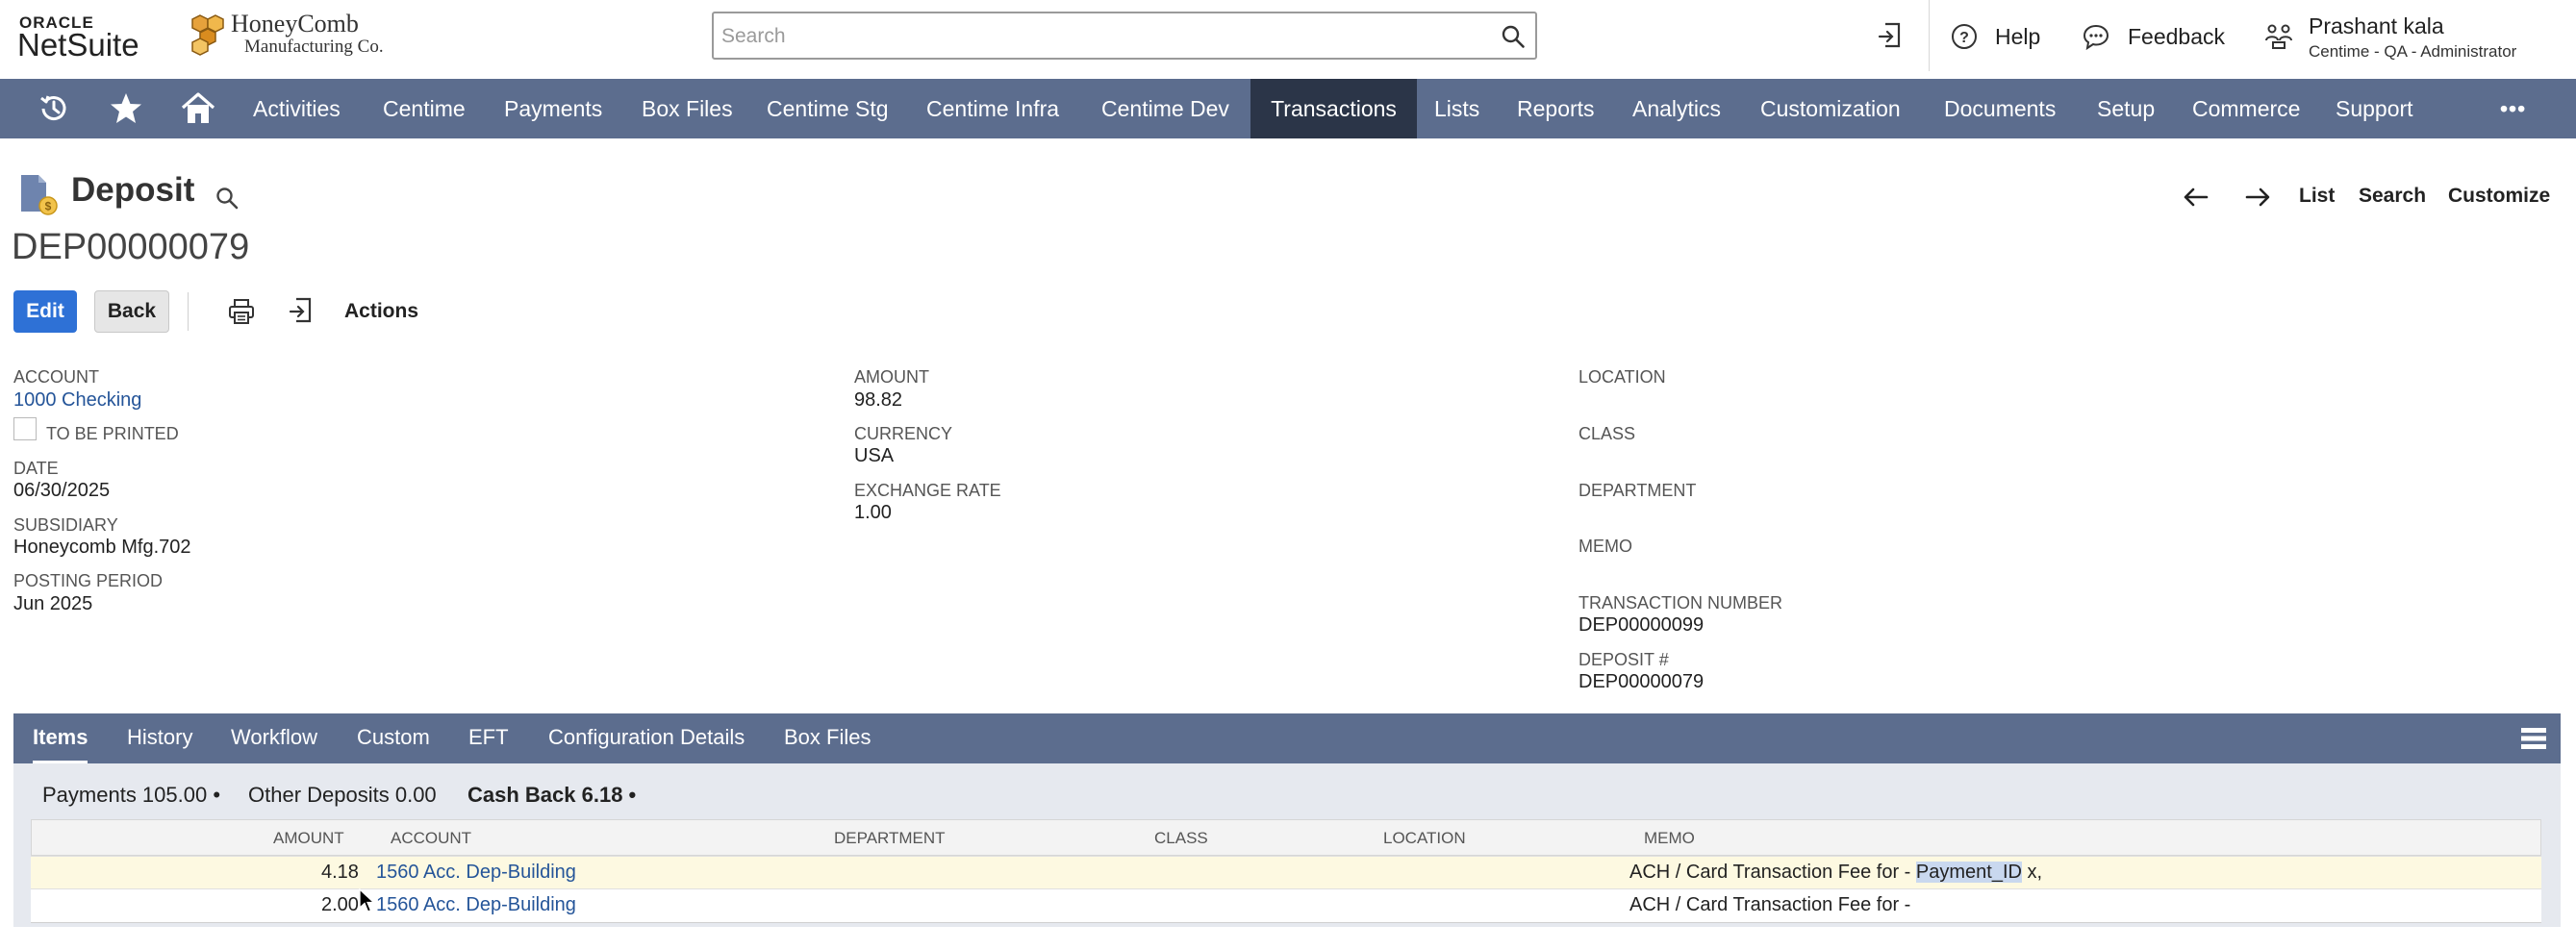  I want to click on recent-history-icon, so click(54, 108).